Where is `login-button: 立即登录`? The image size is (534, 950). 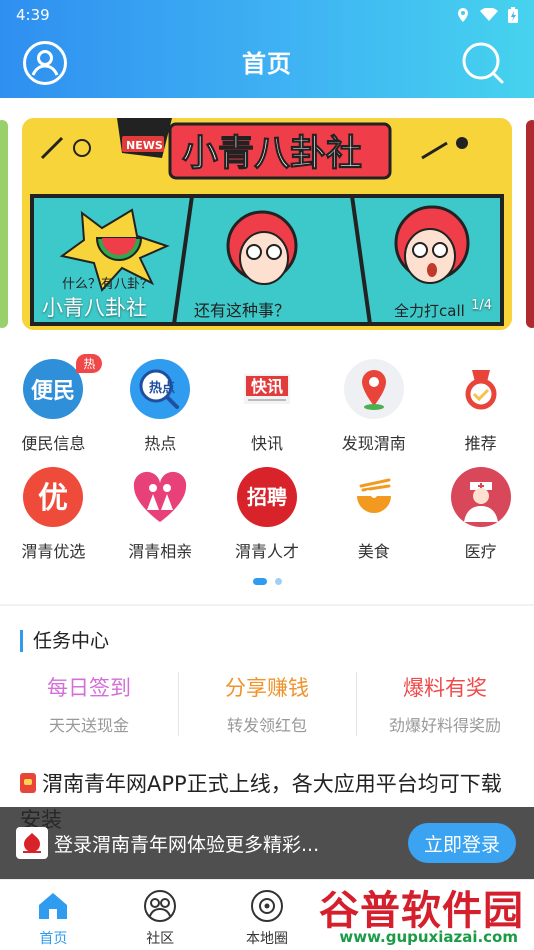 login-button: 立即登录 is located at coordinates (461, 843).